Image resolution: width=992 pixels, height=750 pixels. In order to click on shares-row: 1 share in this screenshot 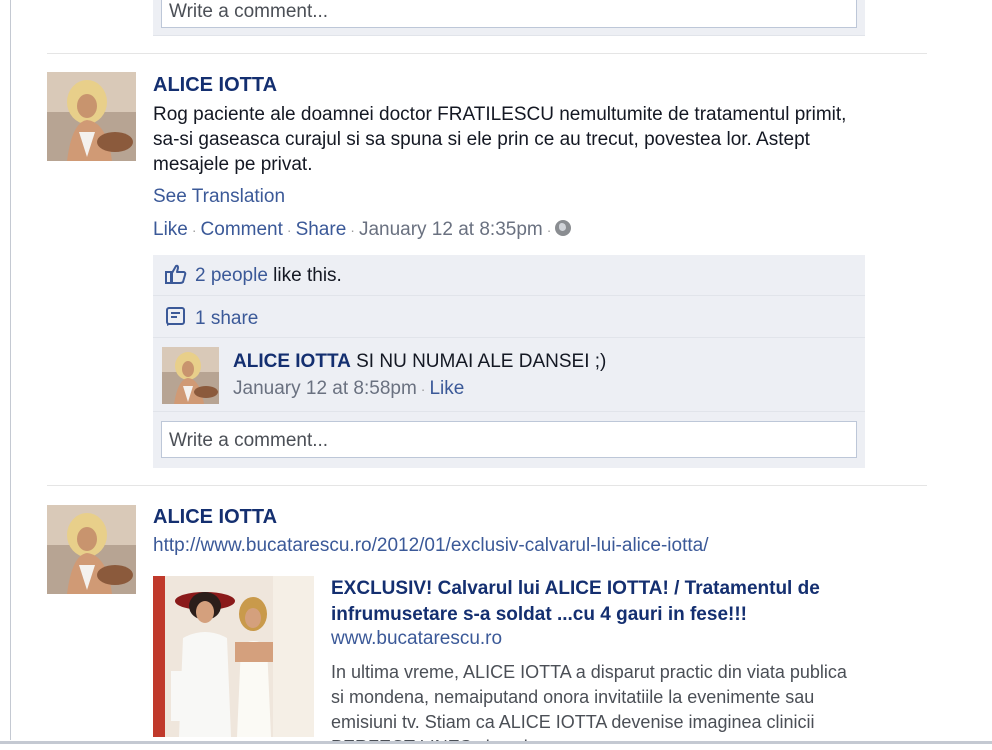, I will do `click(509, 317)`.